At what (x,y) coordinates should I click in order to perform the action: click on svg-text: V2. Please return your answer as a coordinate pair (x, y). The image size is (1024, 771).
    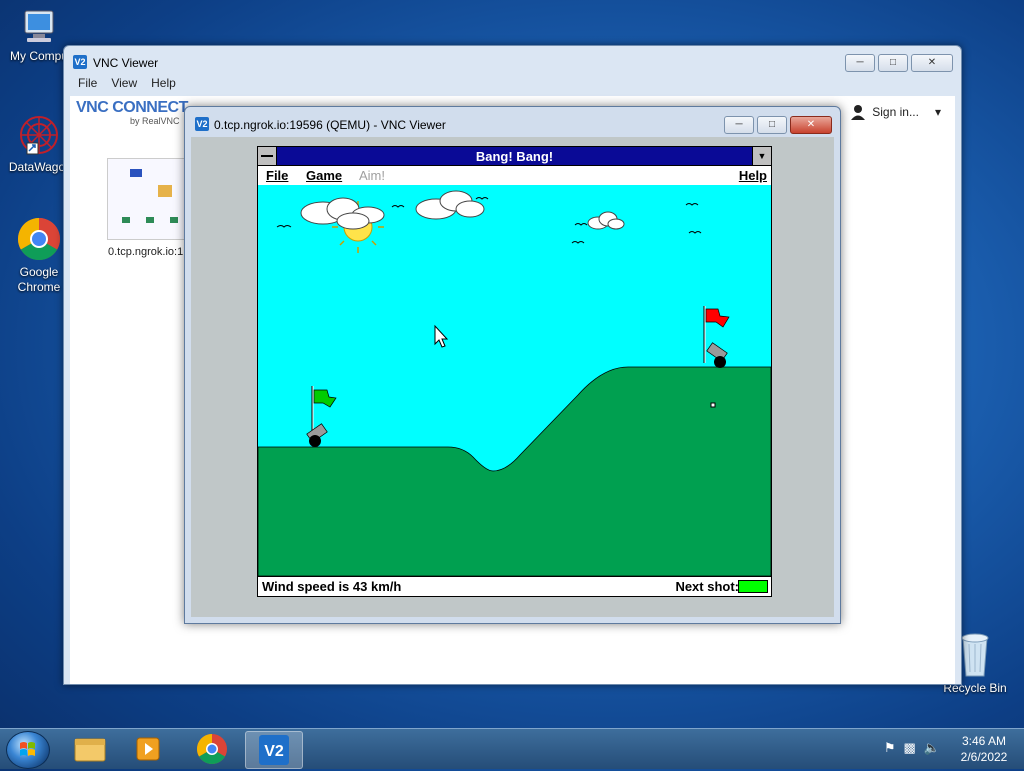
    Looking at the image, I should click on (274, 751).